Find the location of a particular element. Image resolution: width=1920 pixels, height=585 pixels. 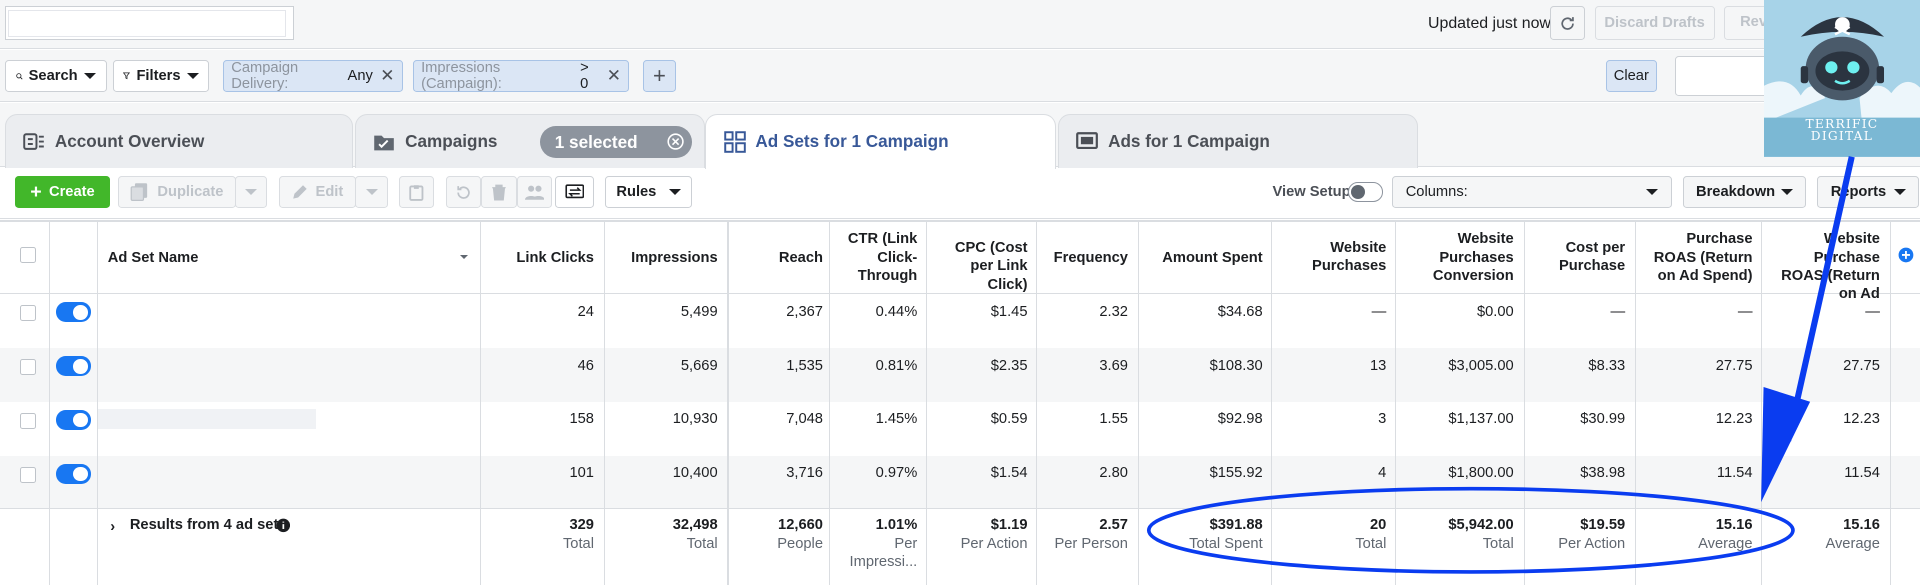

add-column-icon is located at coordinates (1906, 255).